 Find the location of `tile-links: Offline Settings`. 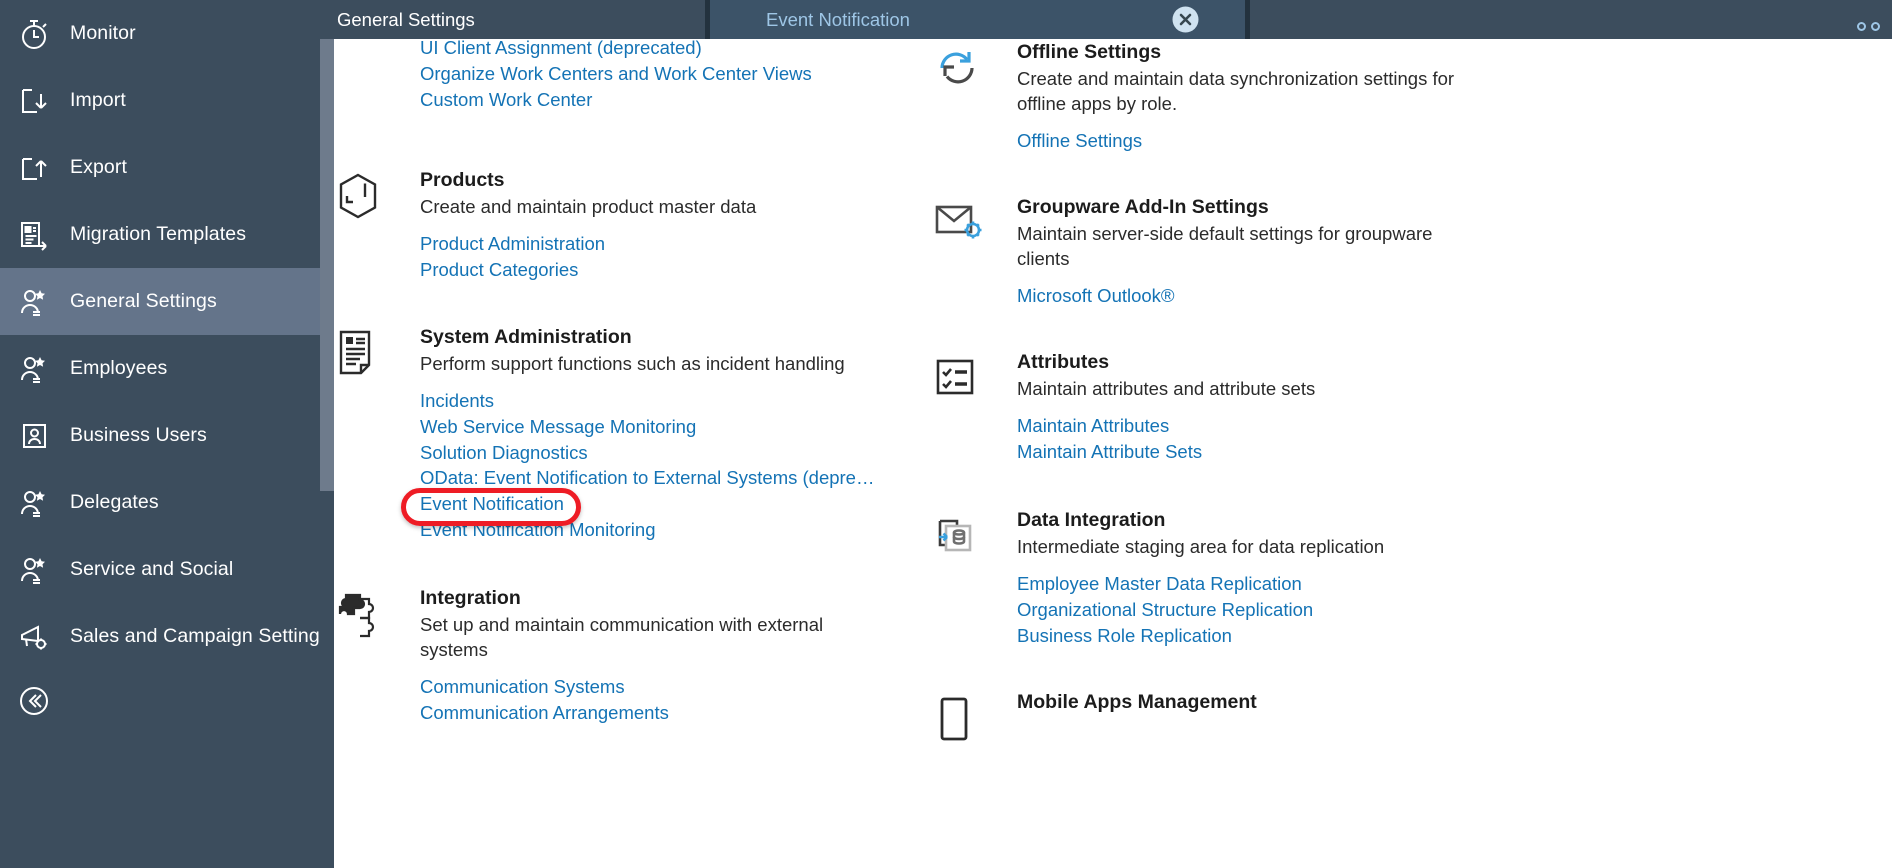

tile-links: Offline Settings is located at coordinates (1269, 141).